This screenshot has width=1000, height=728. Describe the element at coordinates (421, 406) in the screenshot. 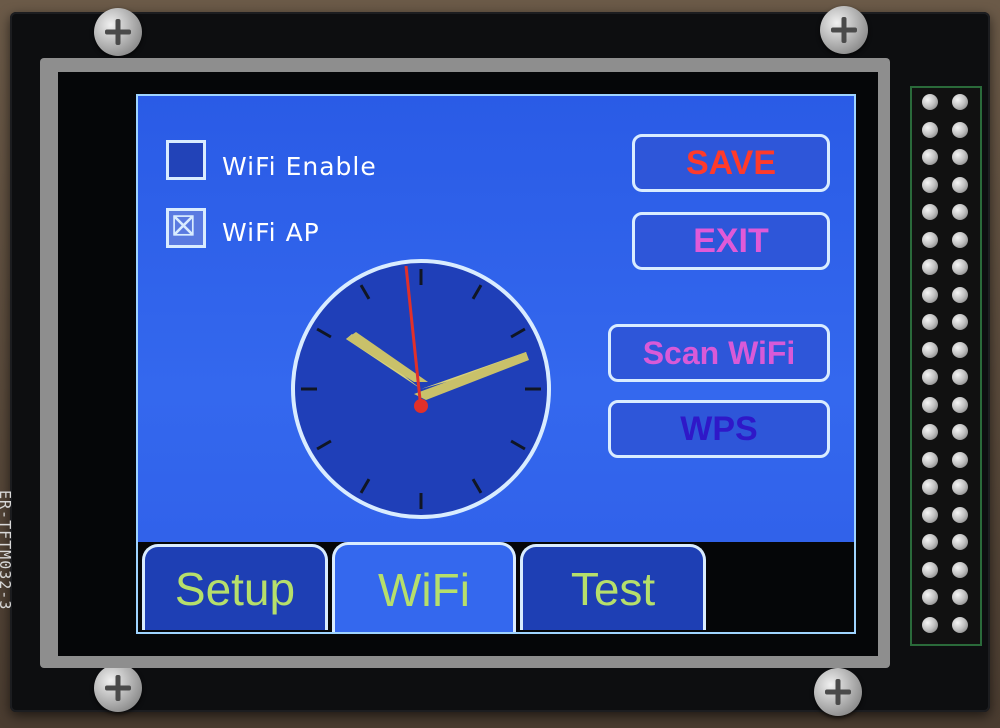

I see `clock-center-pin` at that location.